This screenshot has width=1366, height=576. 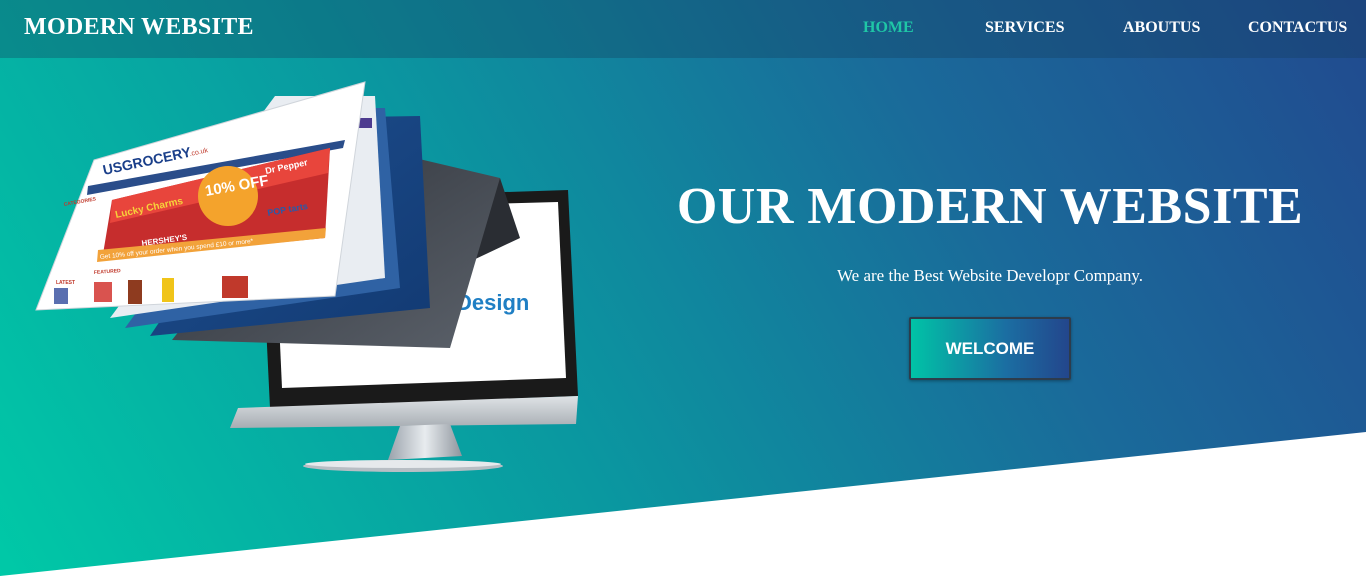 I want to click on welcome-button: WELCOME, so click(x=990, y=348).